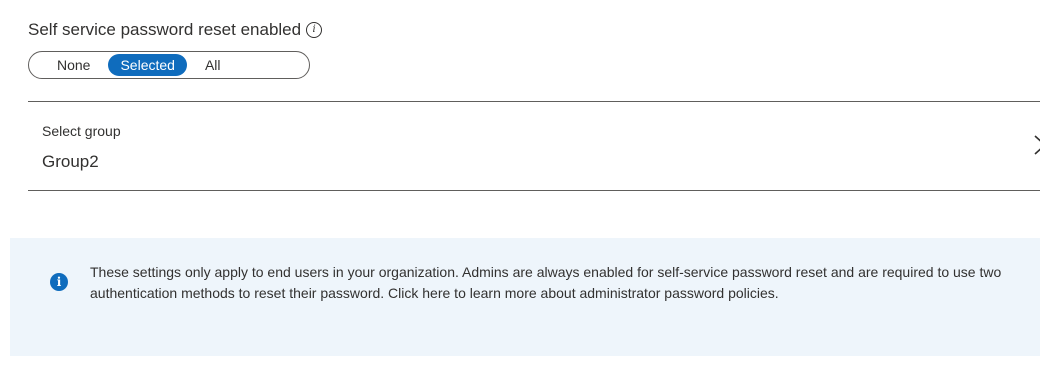  I want to click on divider, so click(534, 190).